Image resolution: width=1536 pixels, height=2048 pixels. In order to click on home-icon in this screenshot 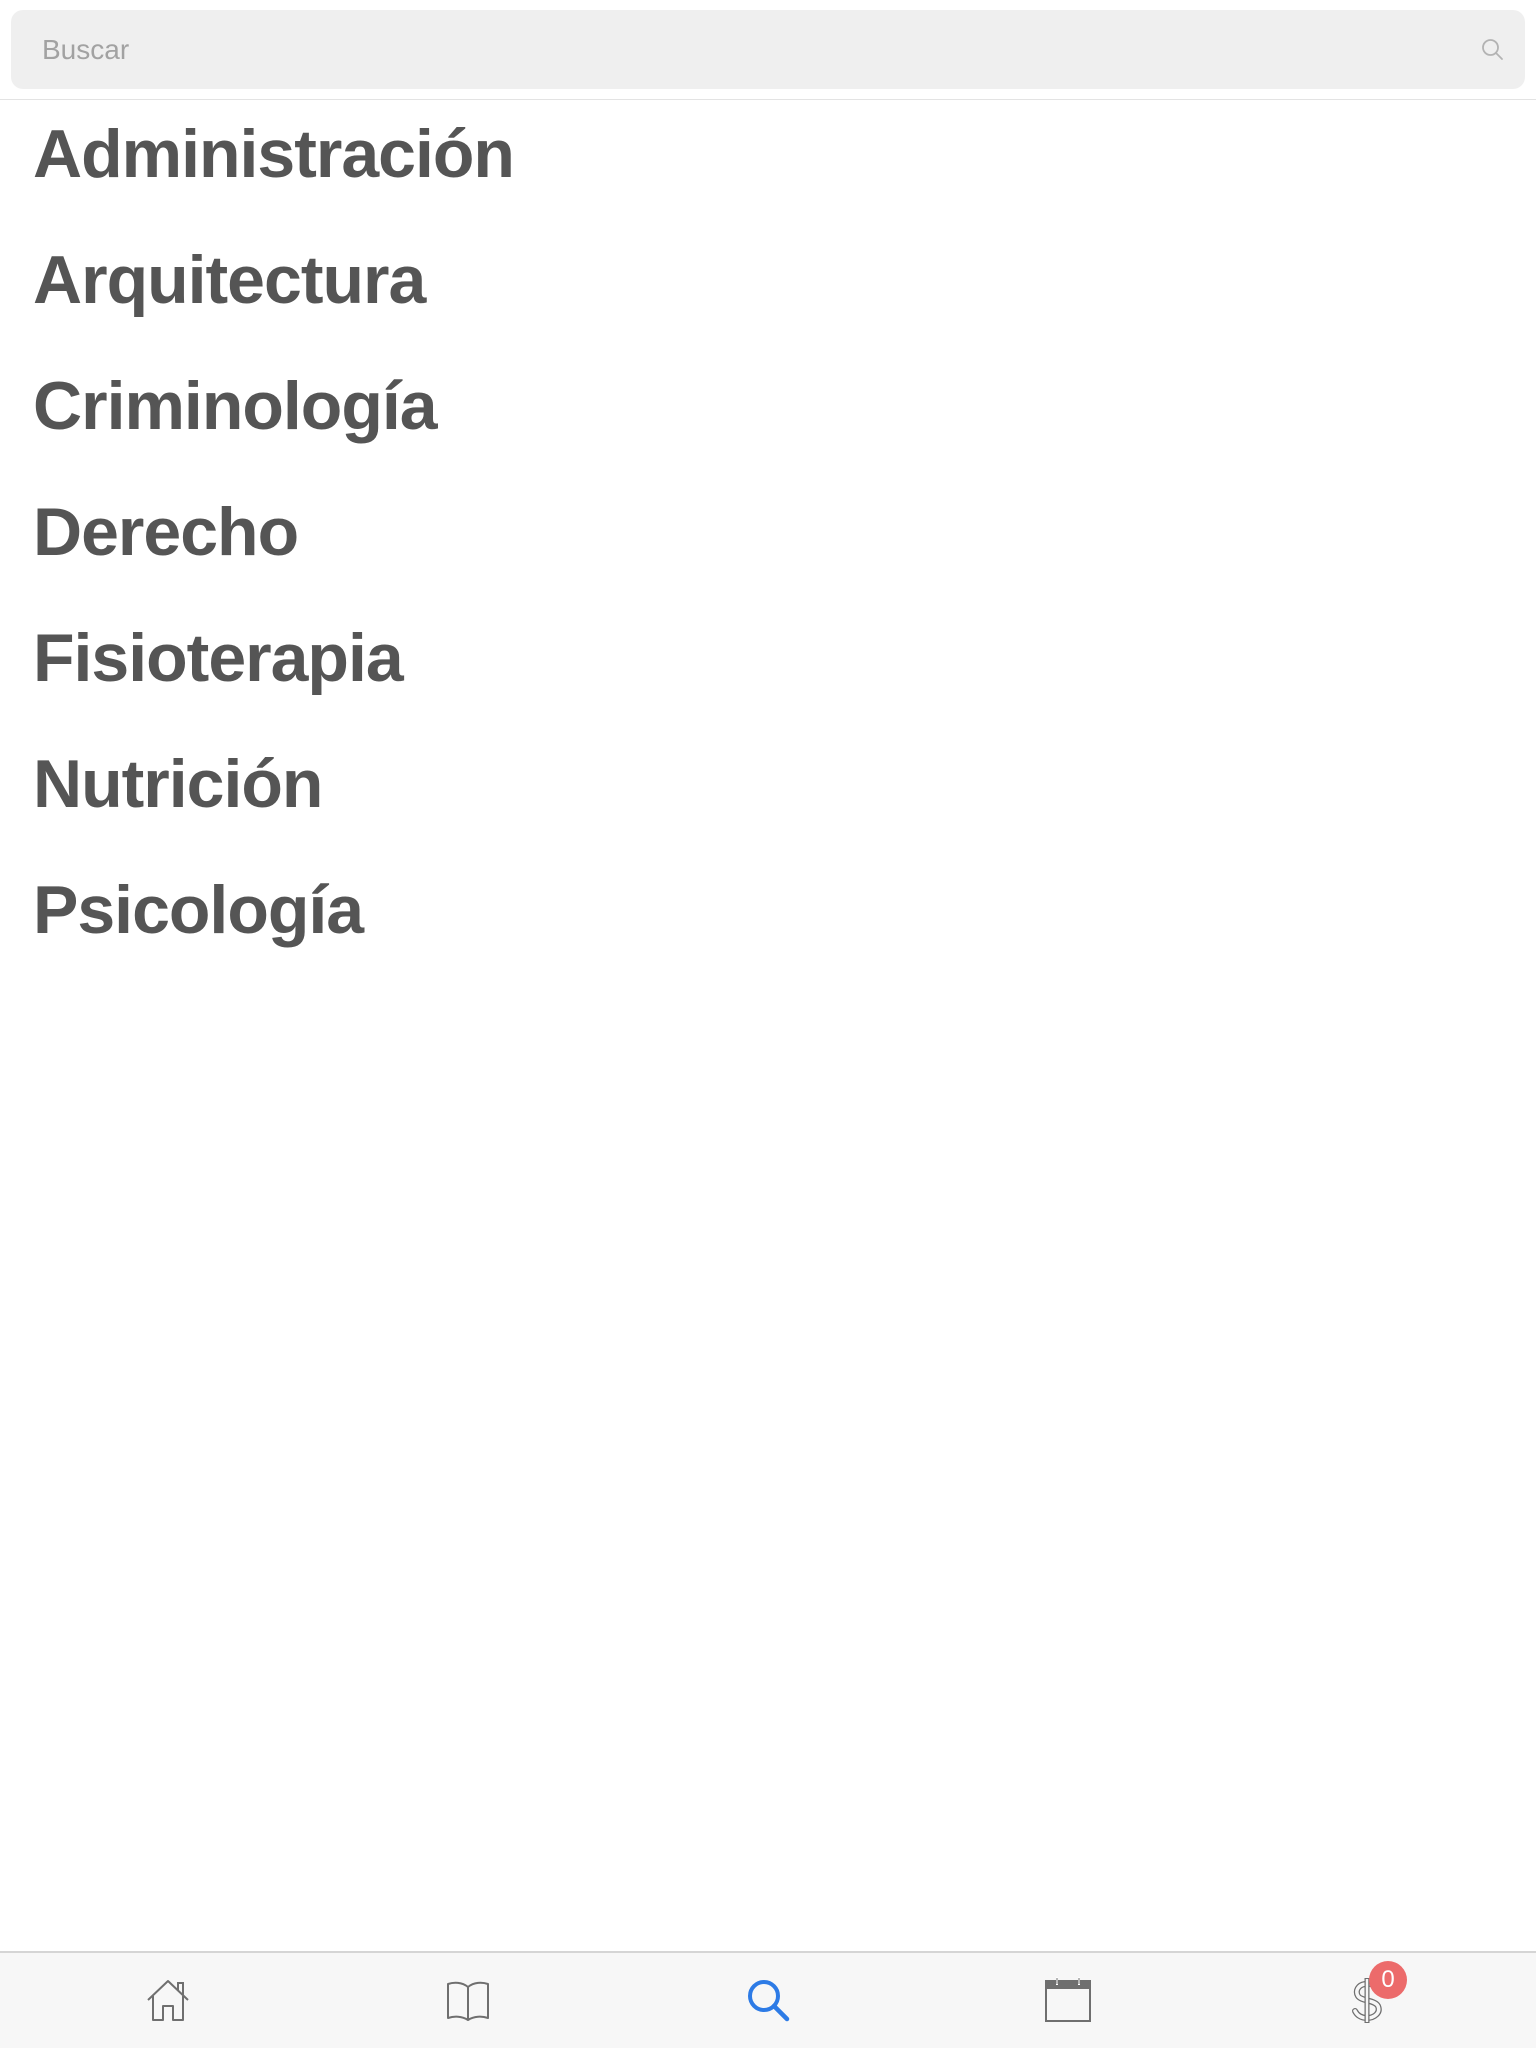, I will do `click(168, 2000)`.